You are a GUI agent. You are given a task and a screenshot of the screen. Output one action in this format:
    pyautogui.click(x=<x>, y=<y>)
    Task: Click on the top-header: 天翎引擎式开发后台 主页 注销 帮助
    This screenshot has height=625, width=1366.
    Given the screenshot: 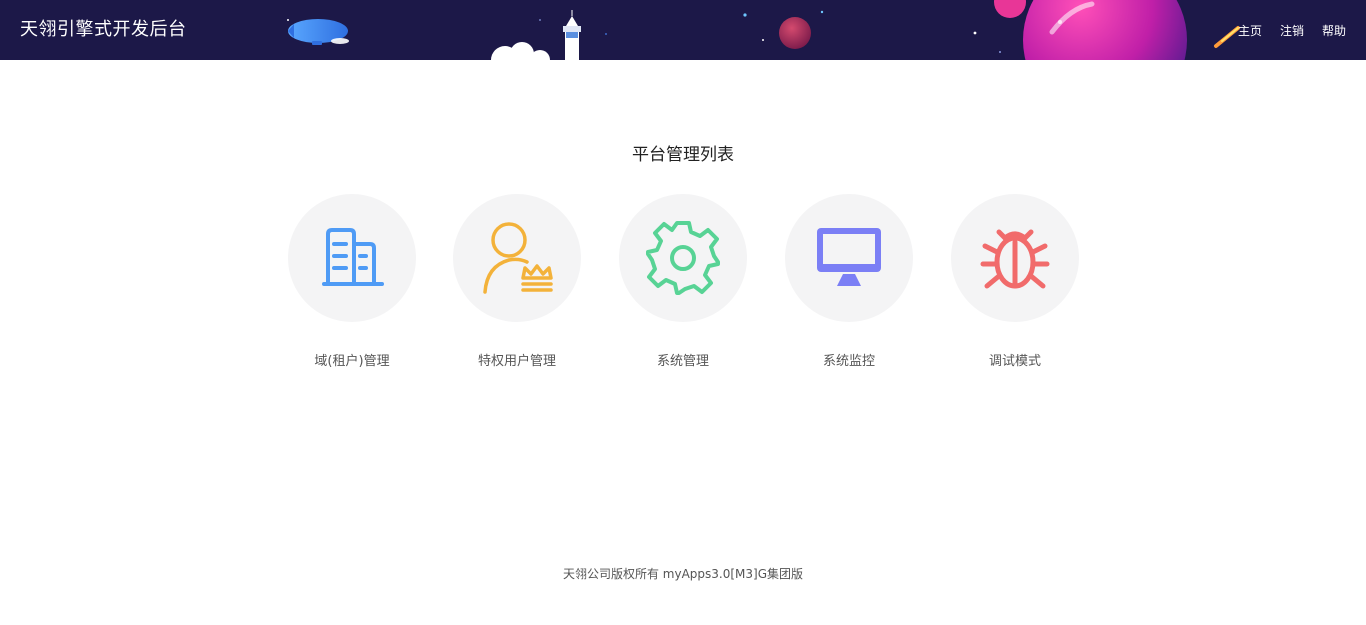 What is the action you would take?
    pyautogui.click(x=683, y=30)
    